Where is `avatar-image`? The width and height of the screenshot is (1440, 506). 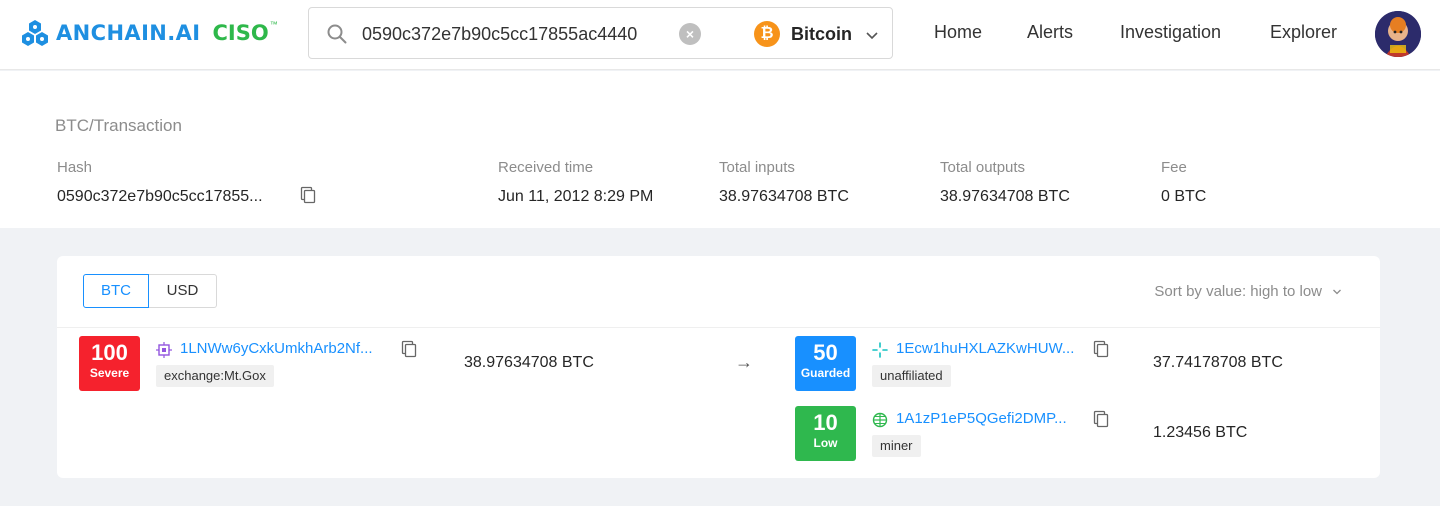
avatar-image is located at coordinates (1398, 34).